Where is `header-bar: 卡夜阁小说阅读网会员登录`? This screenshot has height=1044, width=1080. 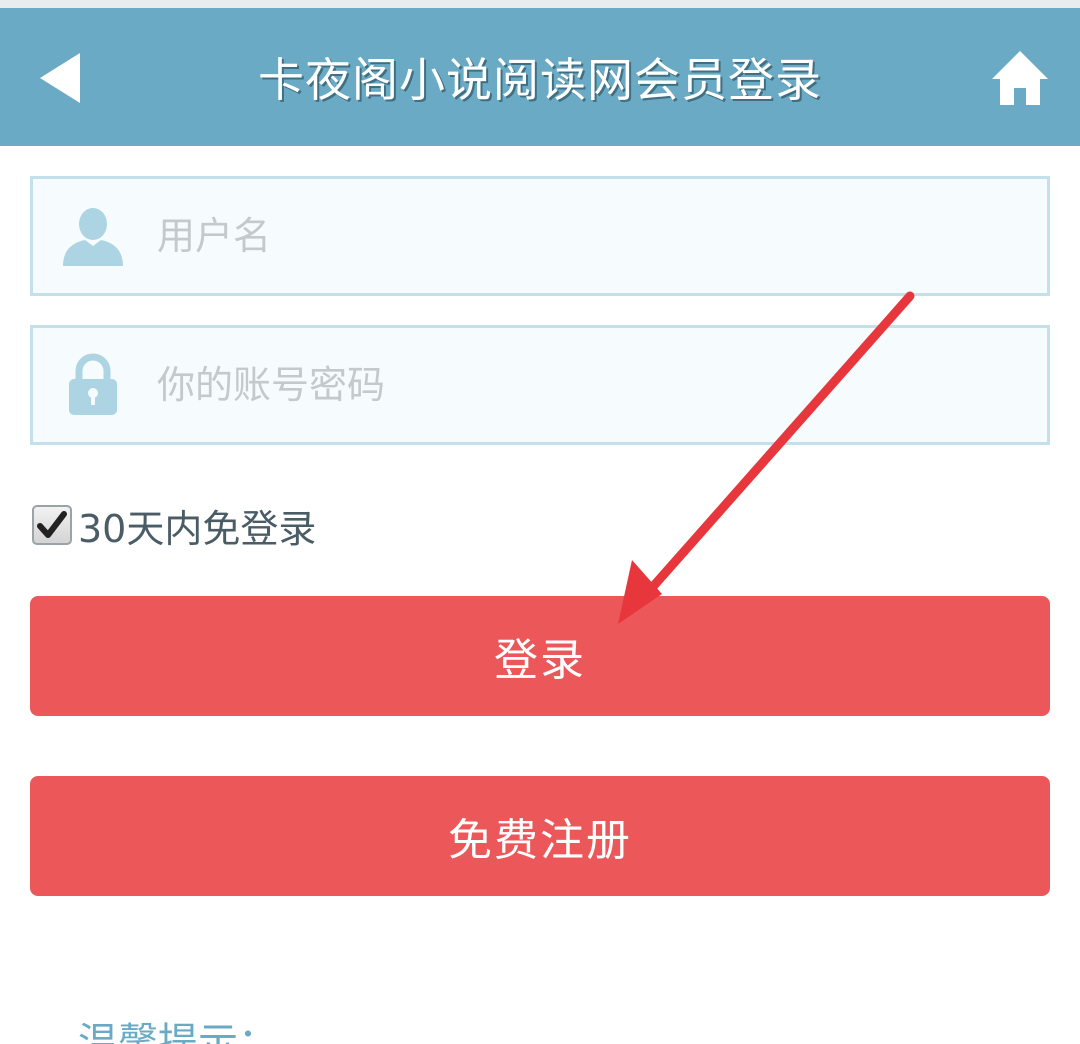 header-bar: 卡夜阁小说阅读网会员登录 is located at coordinates (540, 77).